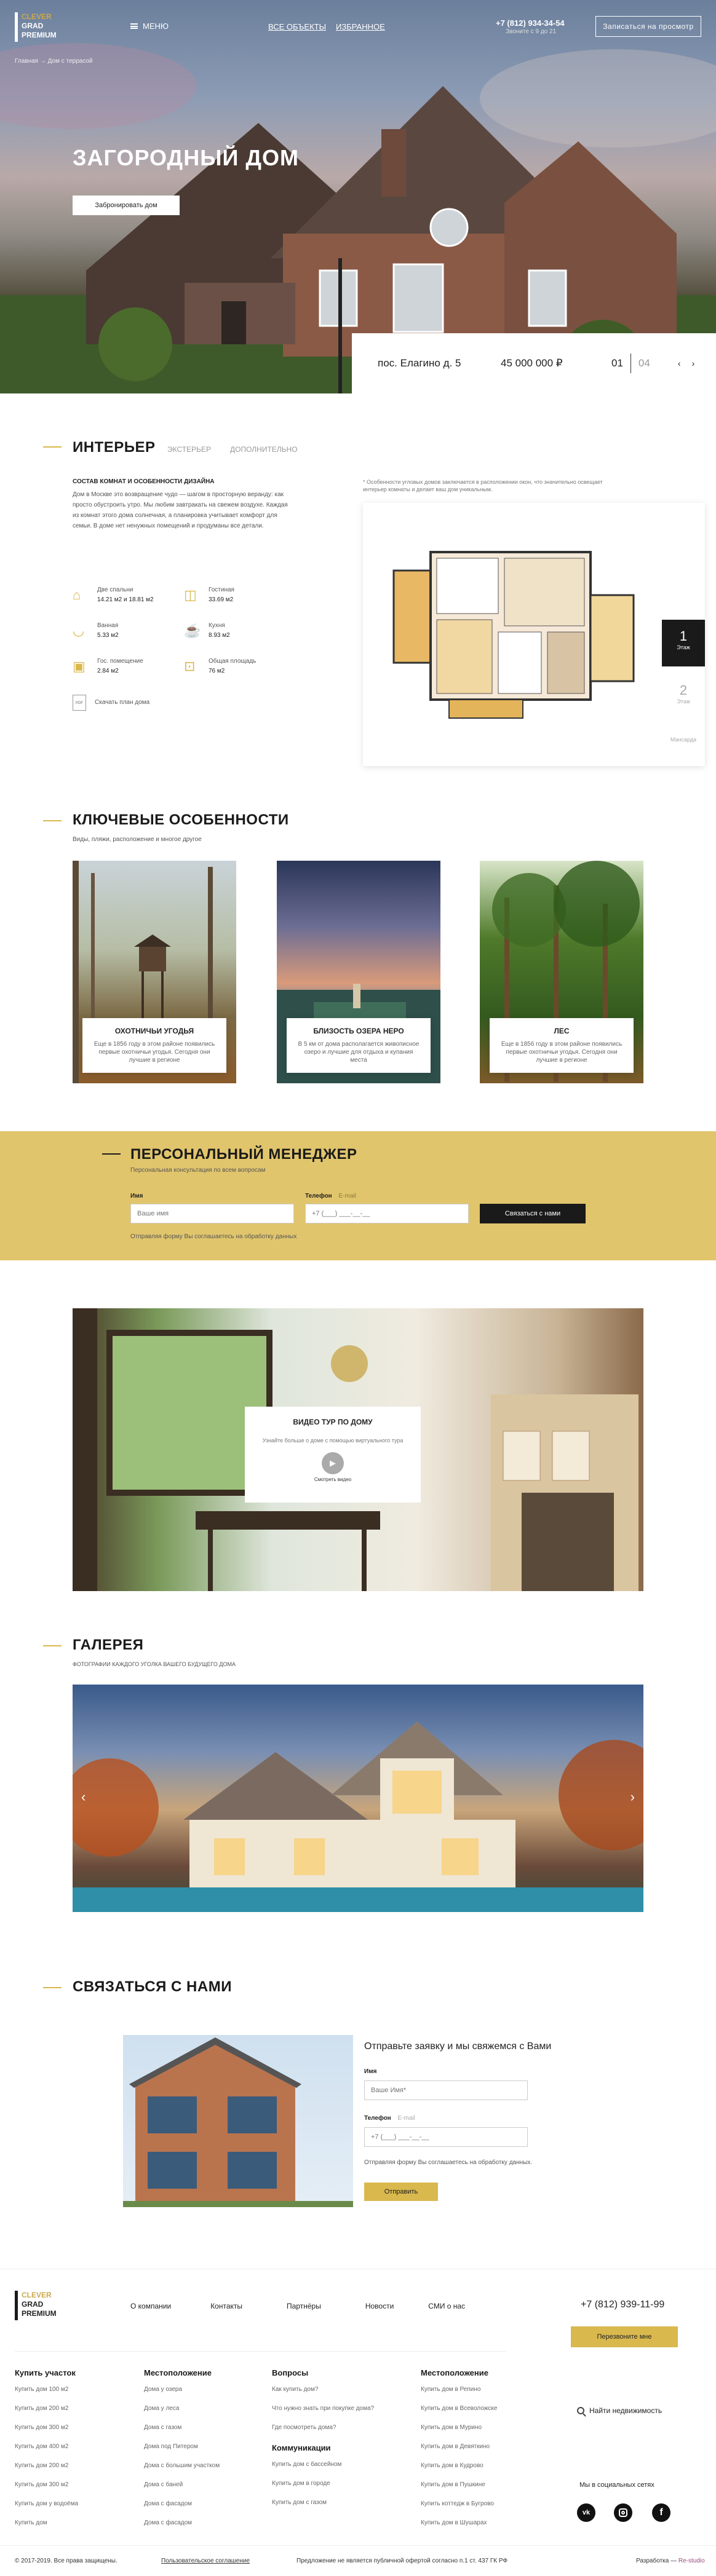 Image resolution: width=716 pixels, height=2576 pixels. Describe the element at coordinates (126, 599) in the screenshot. I see `room-area: 14.21 м2 и 18.81 м2` at that location.